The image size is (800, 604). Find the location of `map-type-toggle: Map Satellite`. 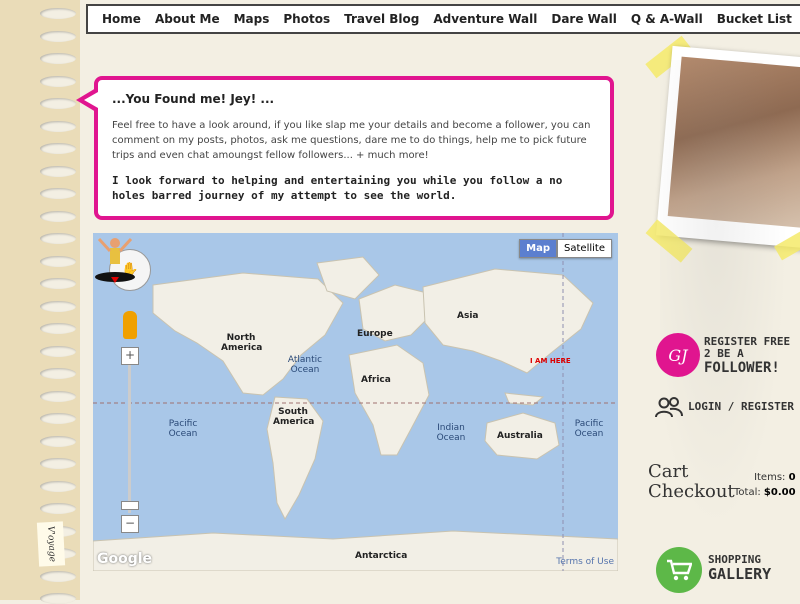

map-type-toggle: Map Satellite is located at coordinates (565, 248).